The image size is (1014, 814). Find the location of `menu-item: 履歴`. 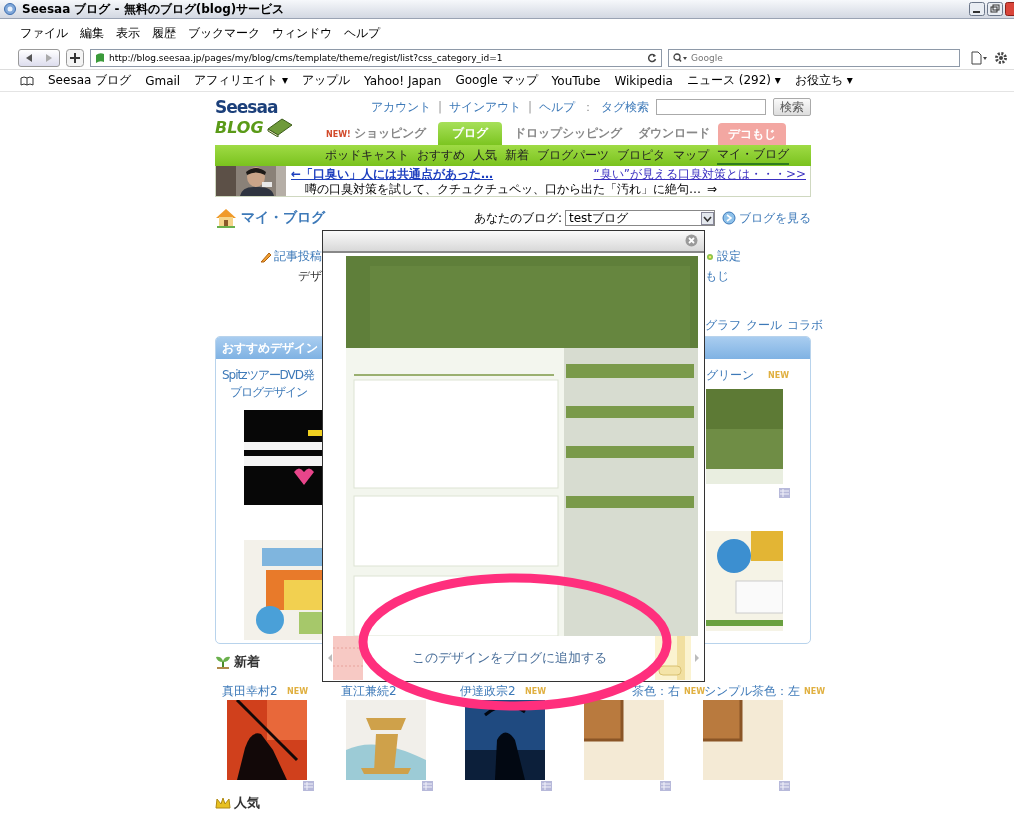

menu-item: 履歴 is located at coordinates (164, 33).